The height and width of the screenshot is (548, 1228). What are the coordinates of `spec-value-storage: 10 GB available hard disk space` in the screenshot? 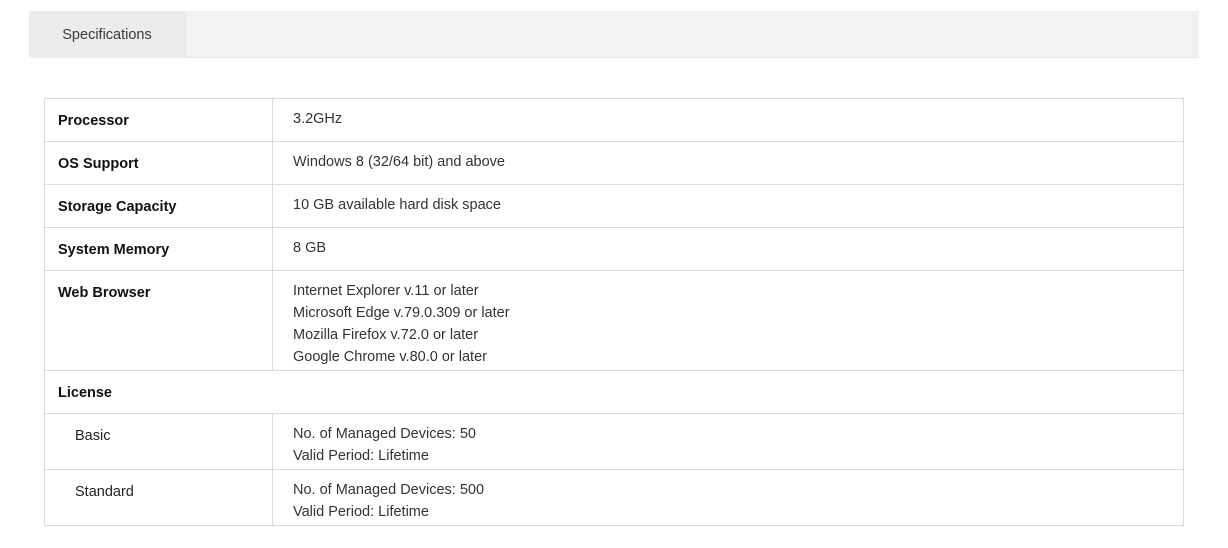 It's located at (728, 206).